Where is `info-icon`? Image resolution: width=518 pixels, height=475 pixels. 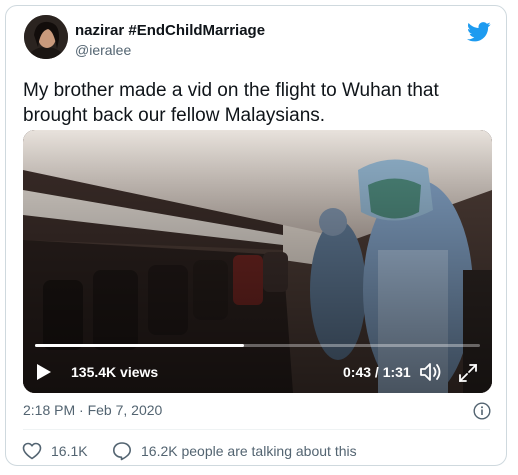
info-icon is located at coordinates (482, 411).